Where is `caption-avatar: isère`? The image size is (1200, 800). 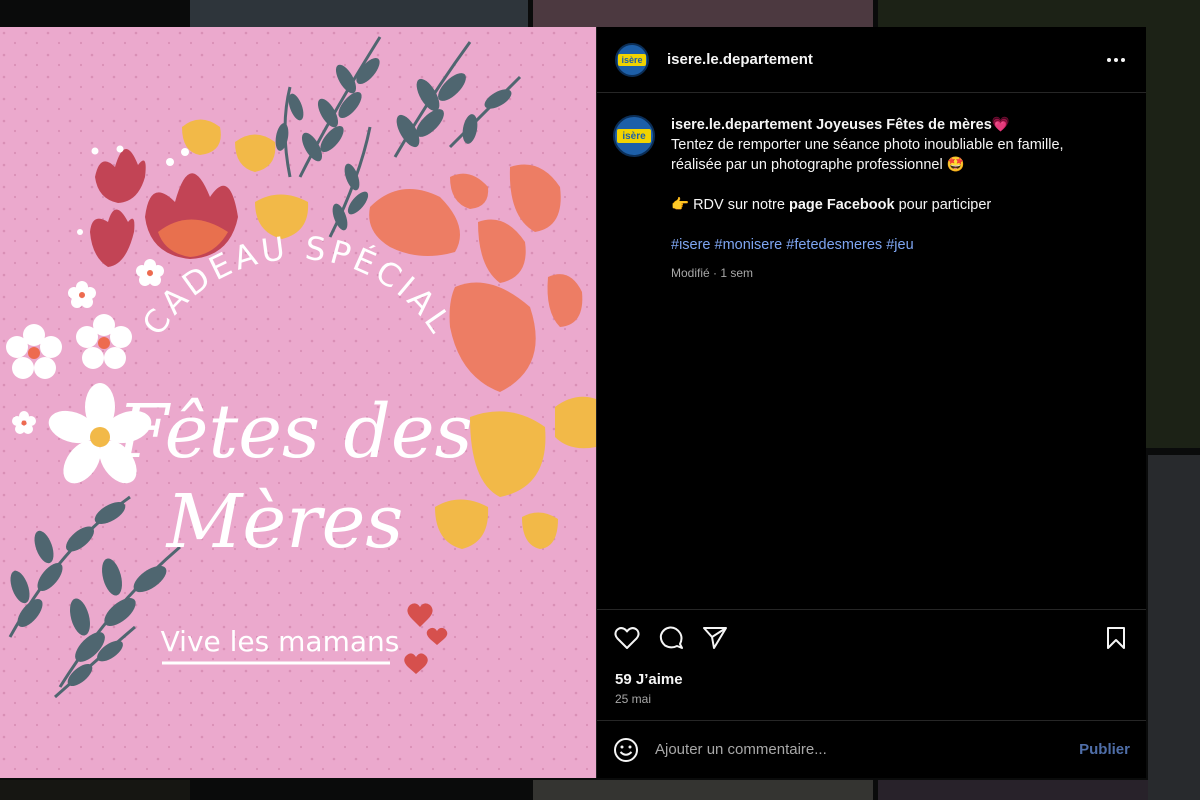 caption-avatar: isère is located at coordinates (634, 136).